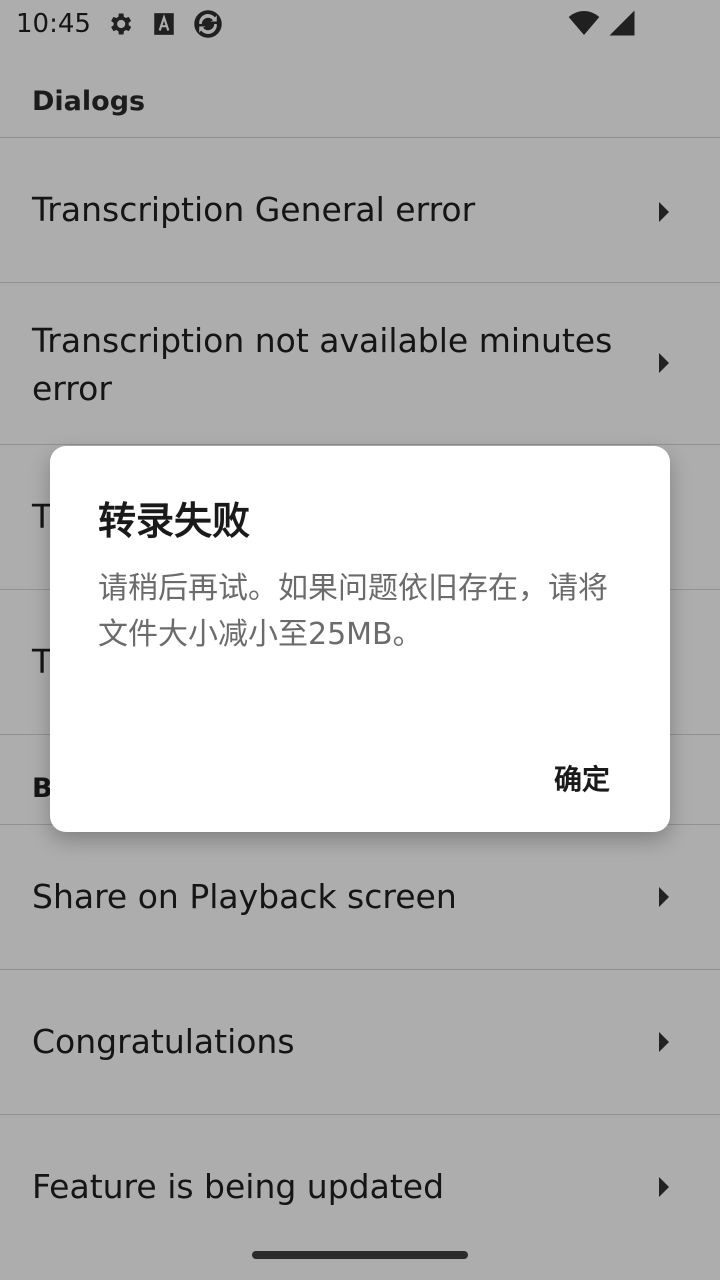 This screenshot has height=1280, width=720. I want to click on dialog-message: 请稍后再试。如果问题依旧存在，请将文件大小减小至25MB。, so click(353, 611).